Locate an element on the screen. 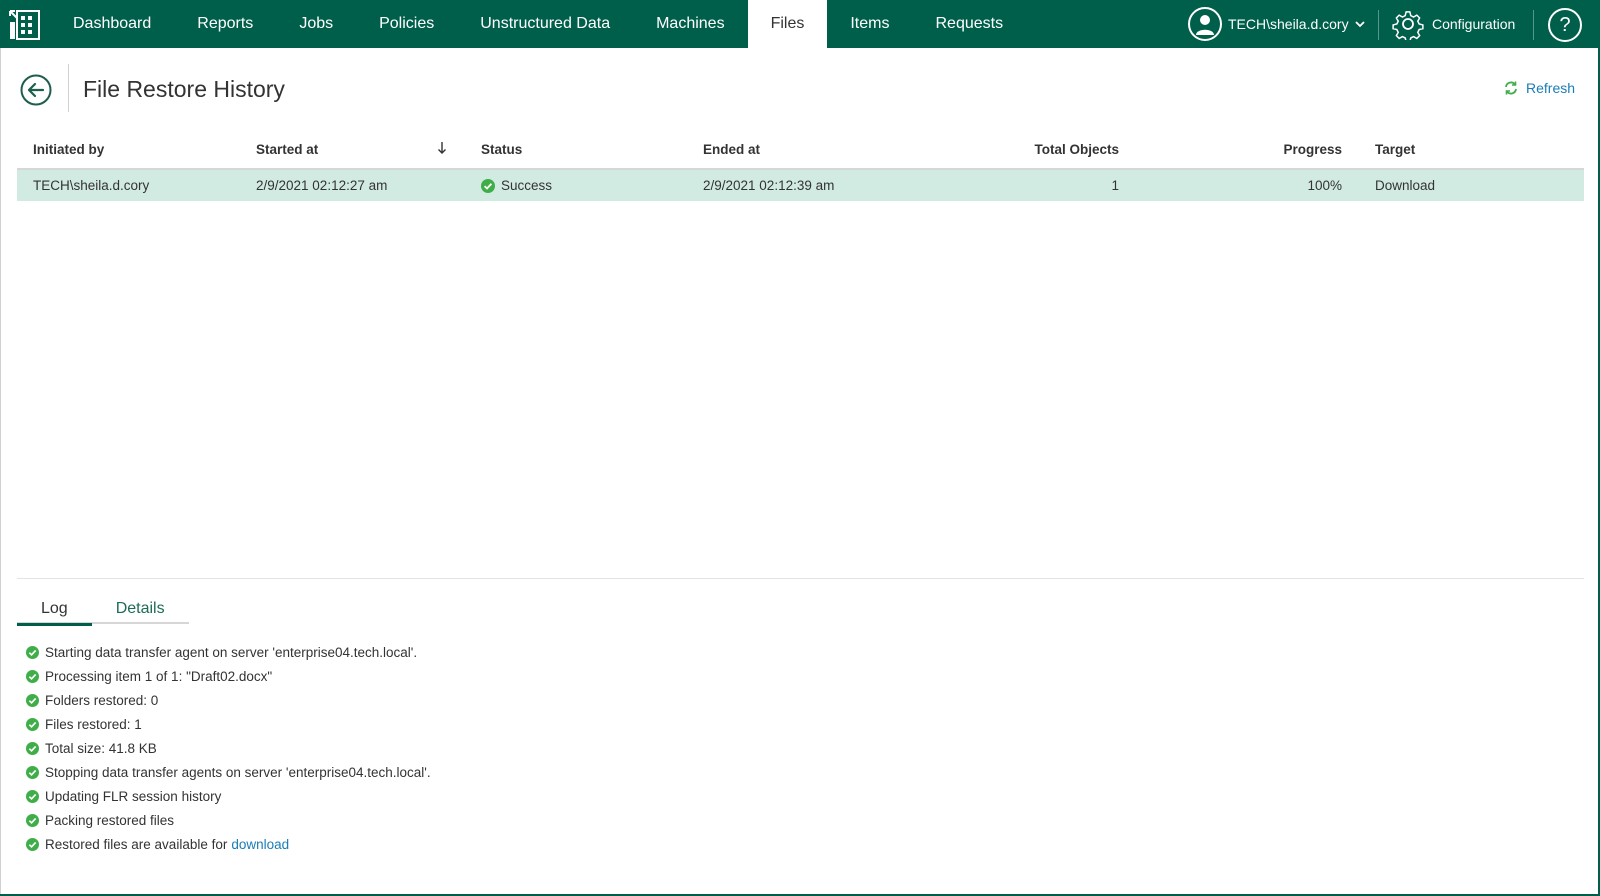 The height and width of the screenshot is (896, 1600). column-header-initiated-by: Initiated by is located at coordinates (68, 149).